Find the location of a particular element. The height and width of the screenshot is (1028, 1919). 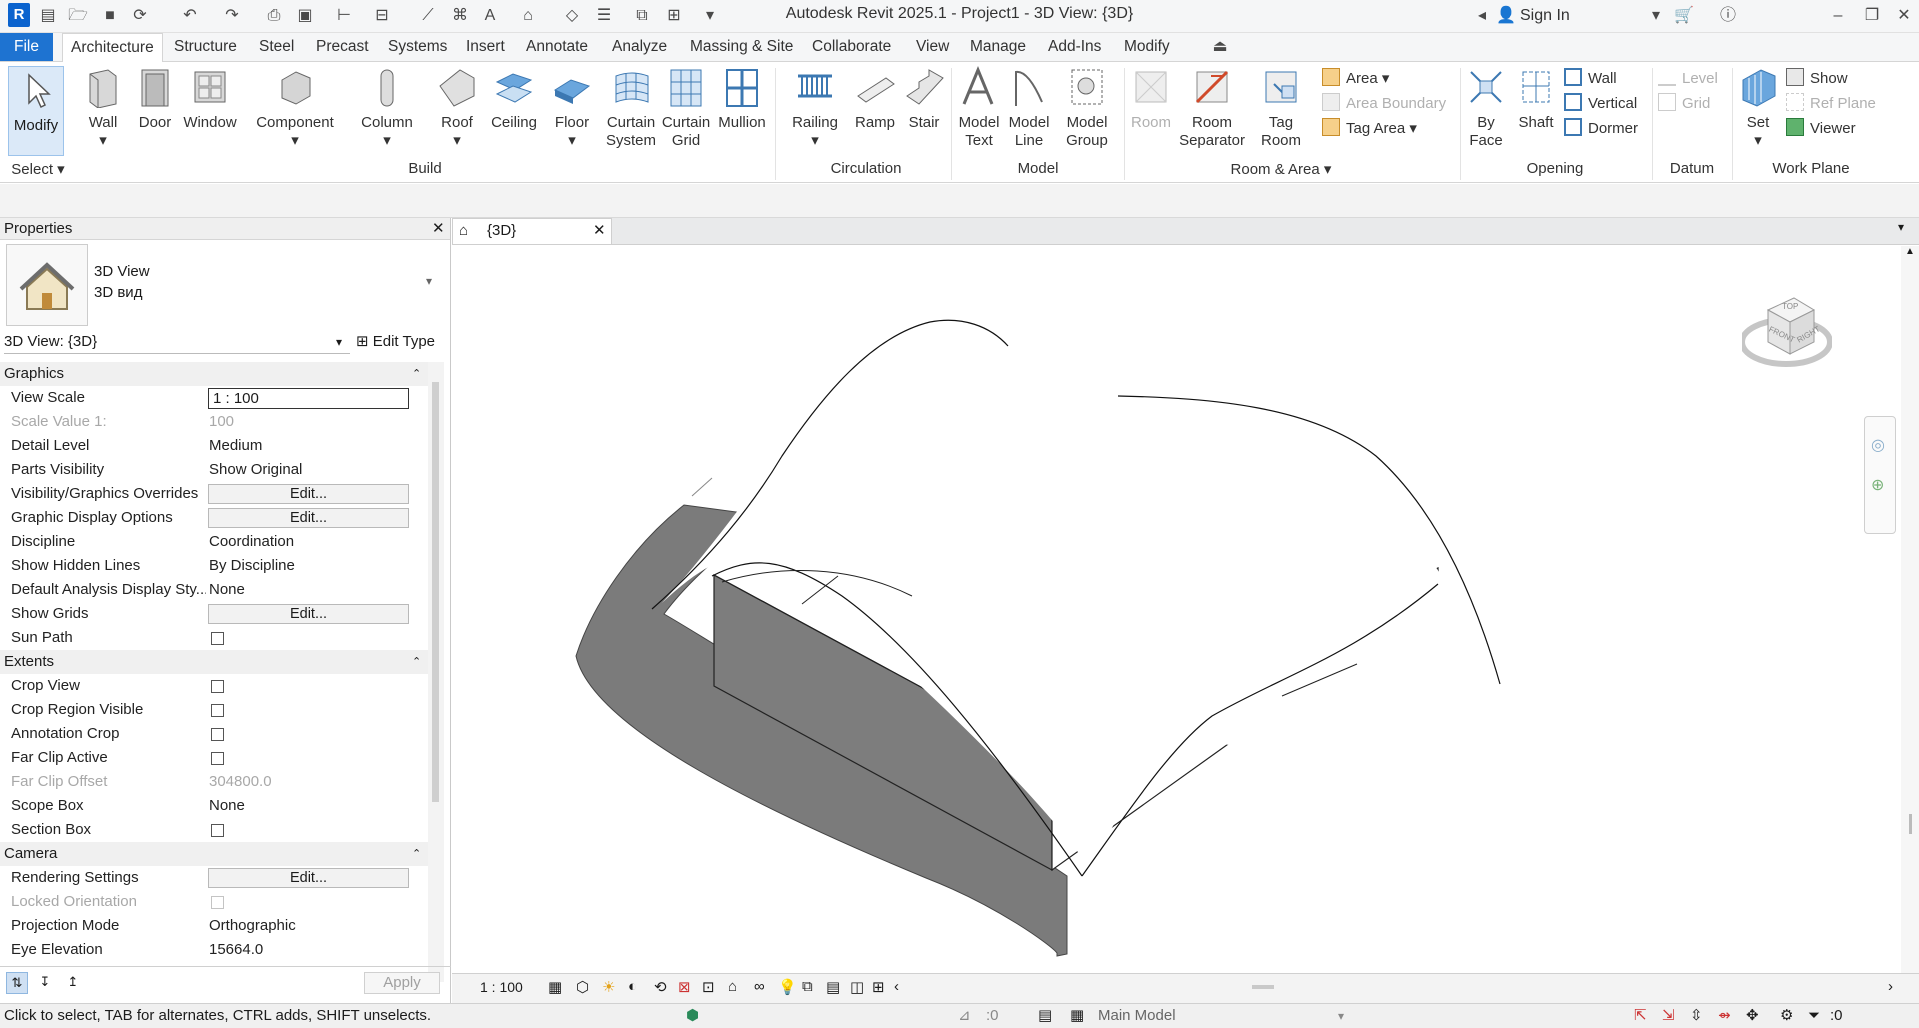

model-icon: ▦ is located at coordinates (1077, 1016).